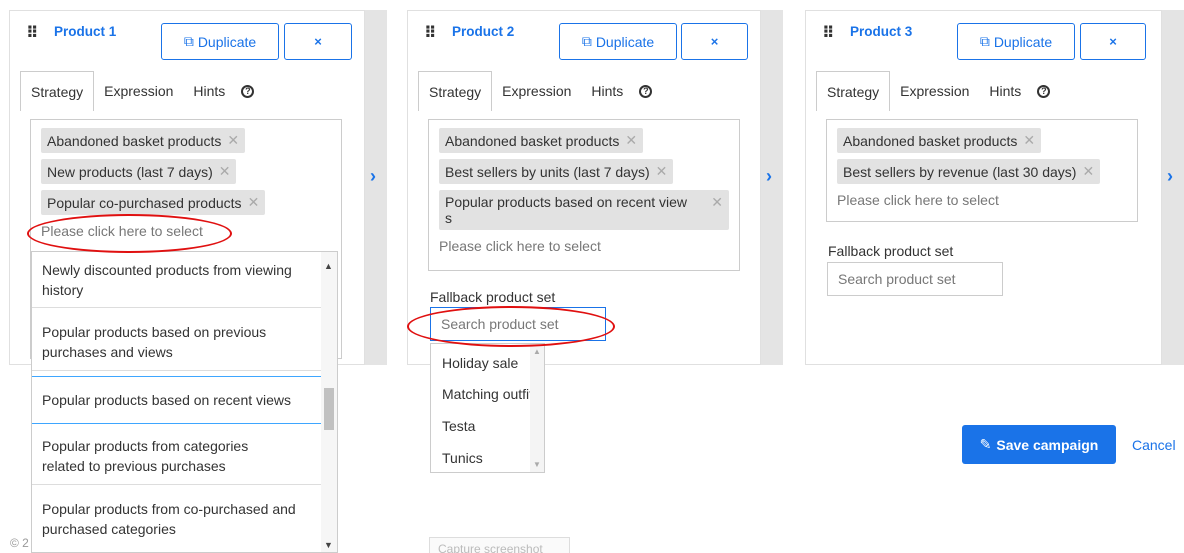 The image size is (1184, 553). I want to click on product-title: Product 3, so click(881, 31).